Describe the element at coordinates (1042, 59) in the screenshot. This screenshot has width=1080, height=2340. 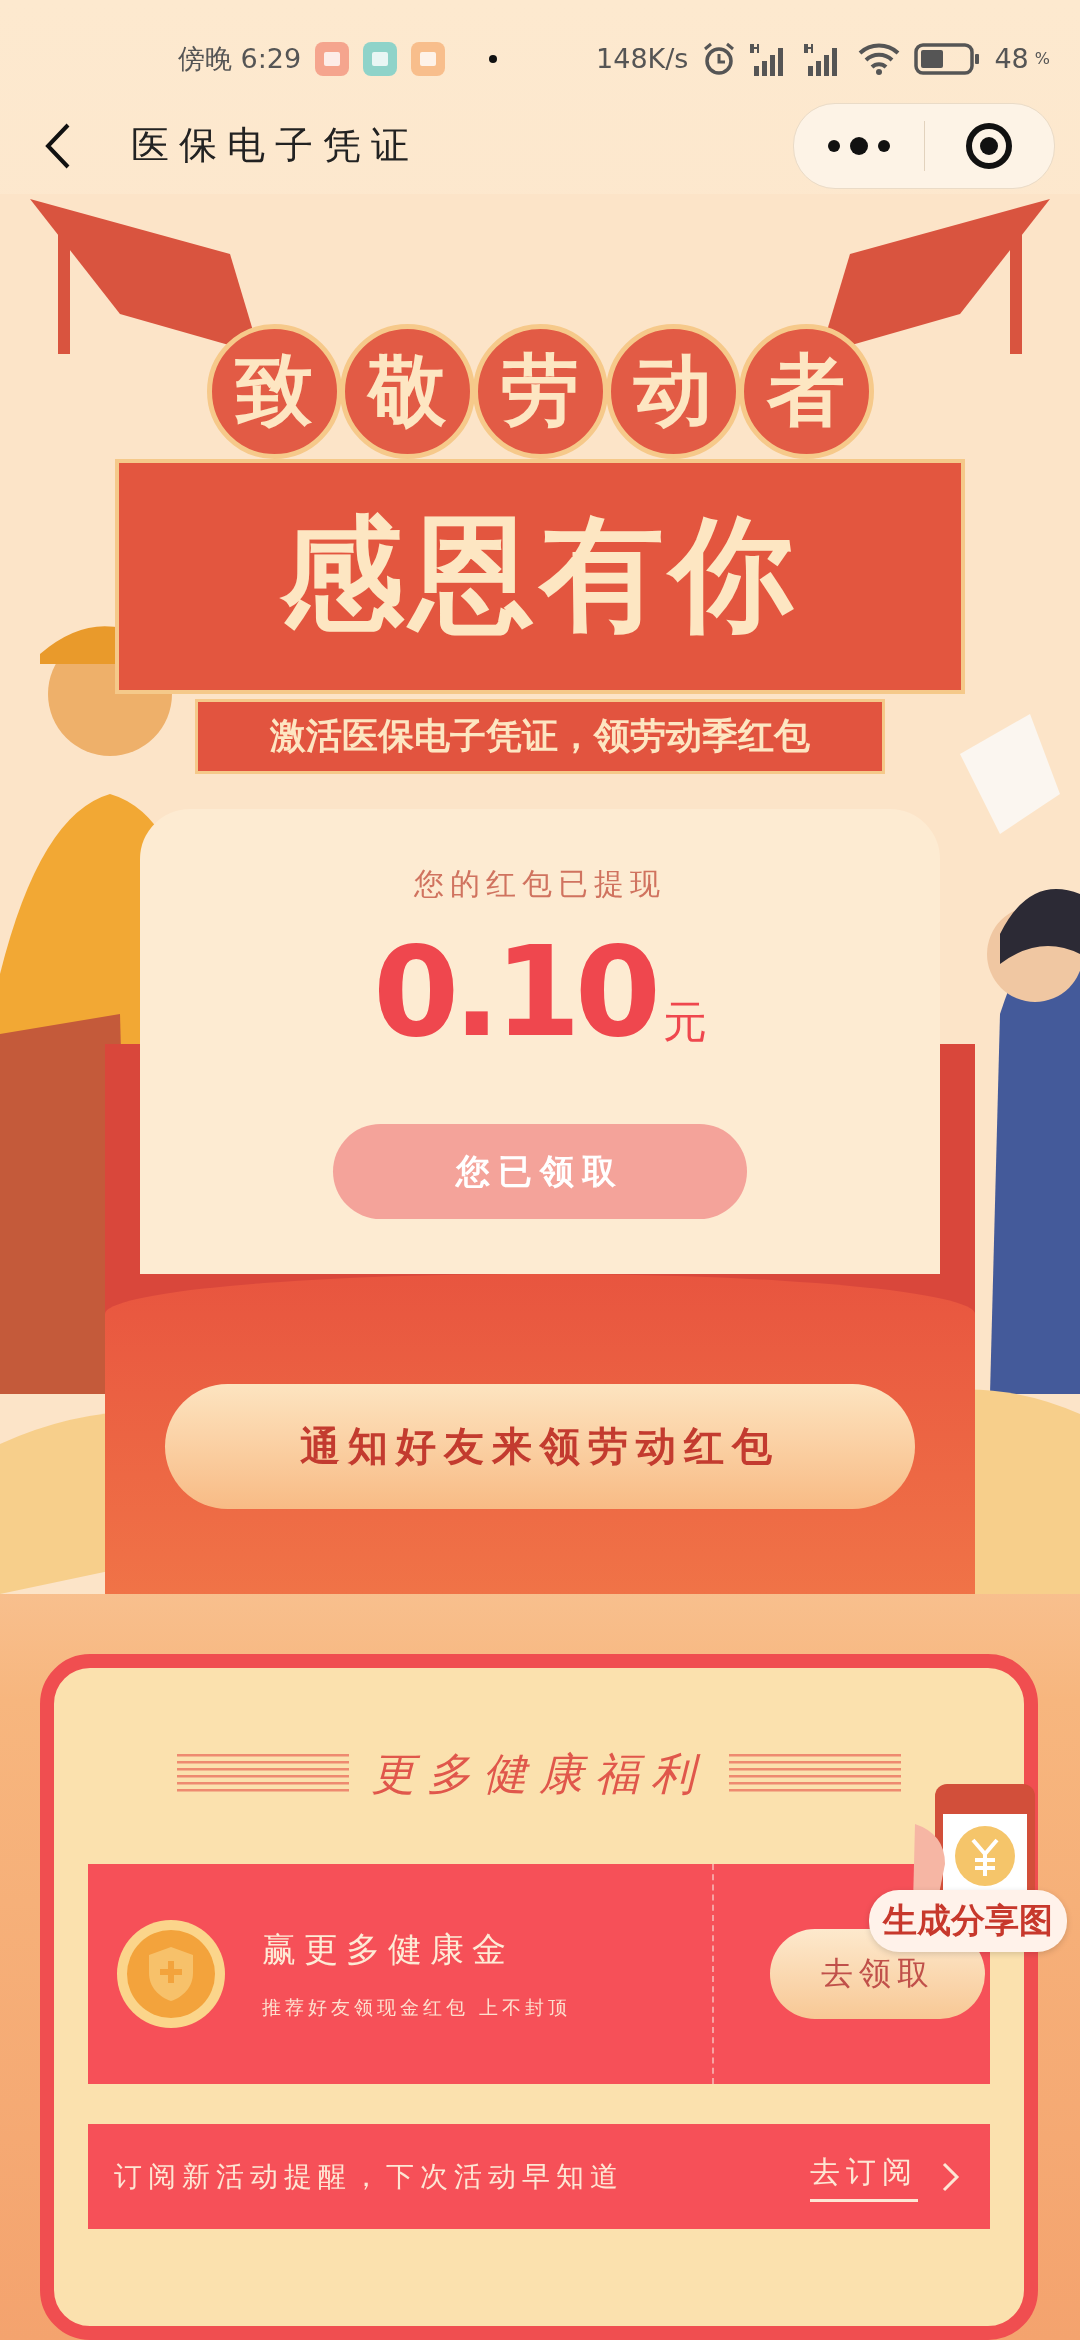
I see `percent-sign: %` at that location.